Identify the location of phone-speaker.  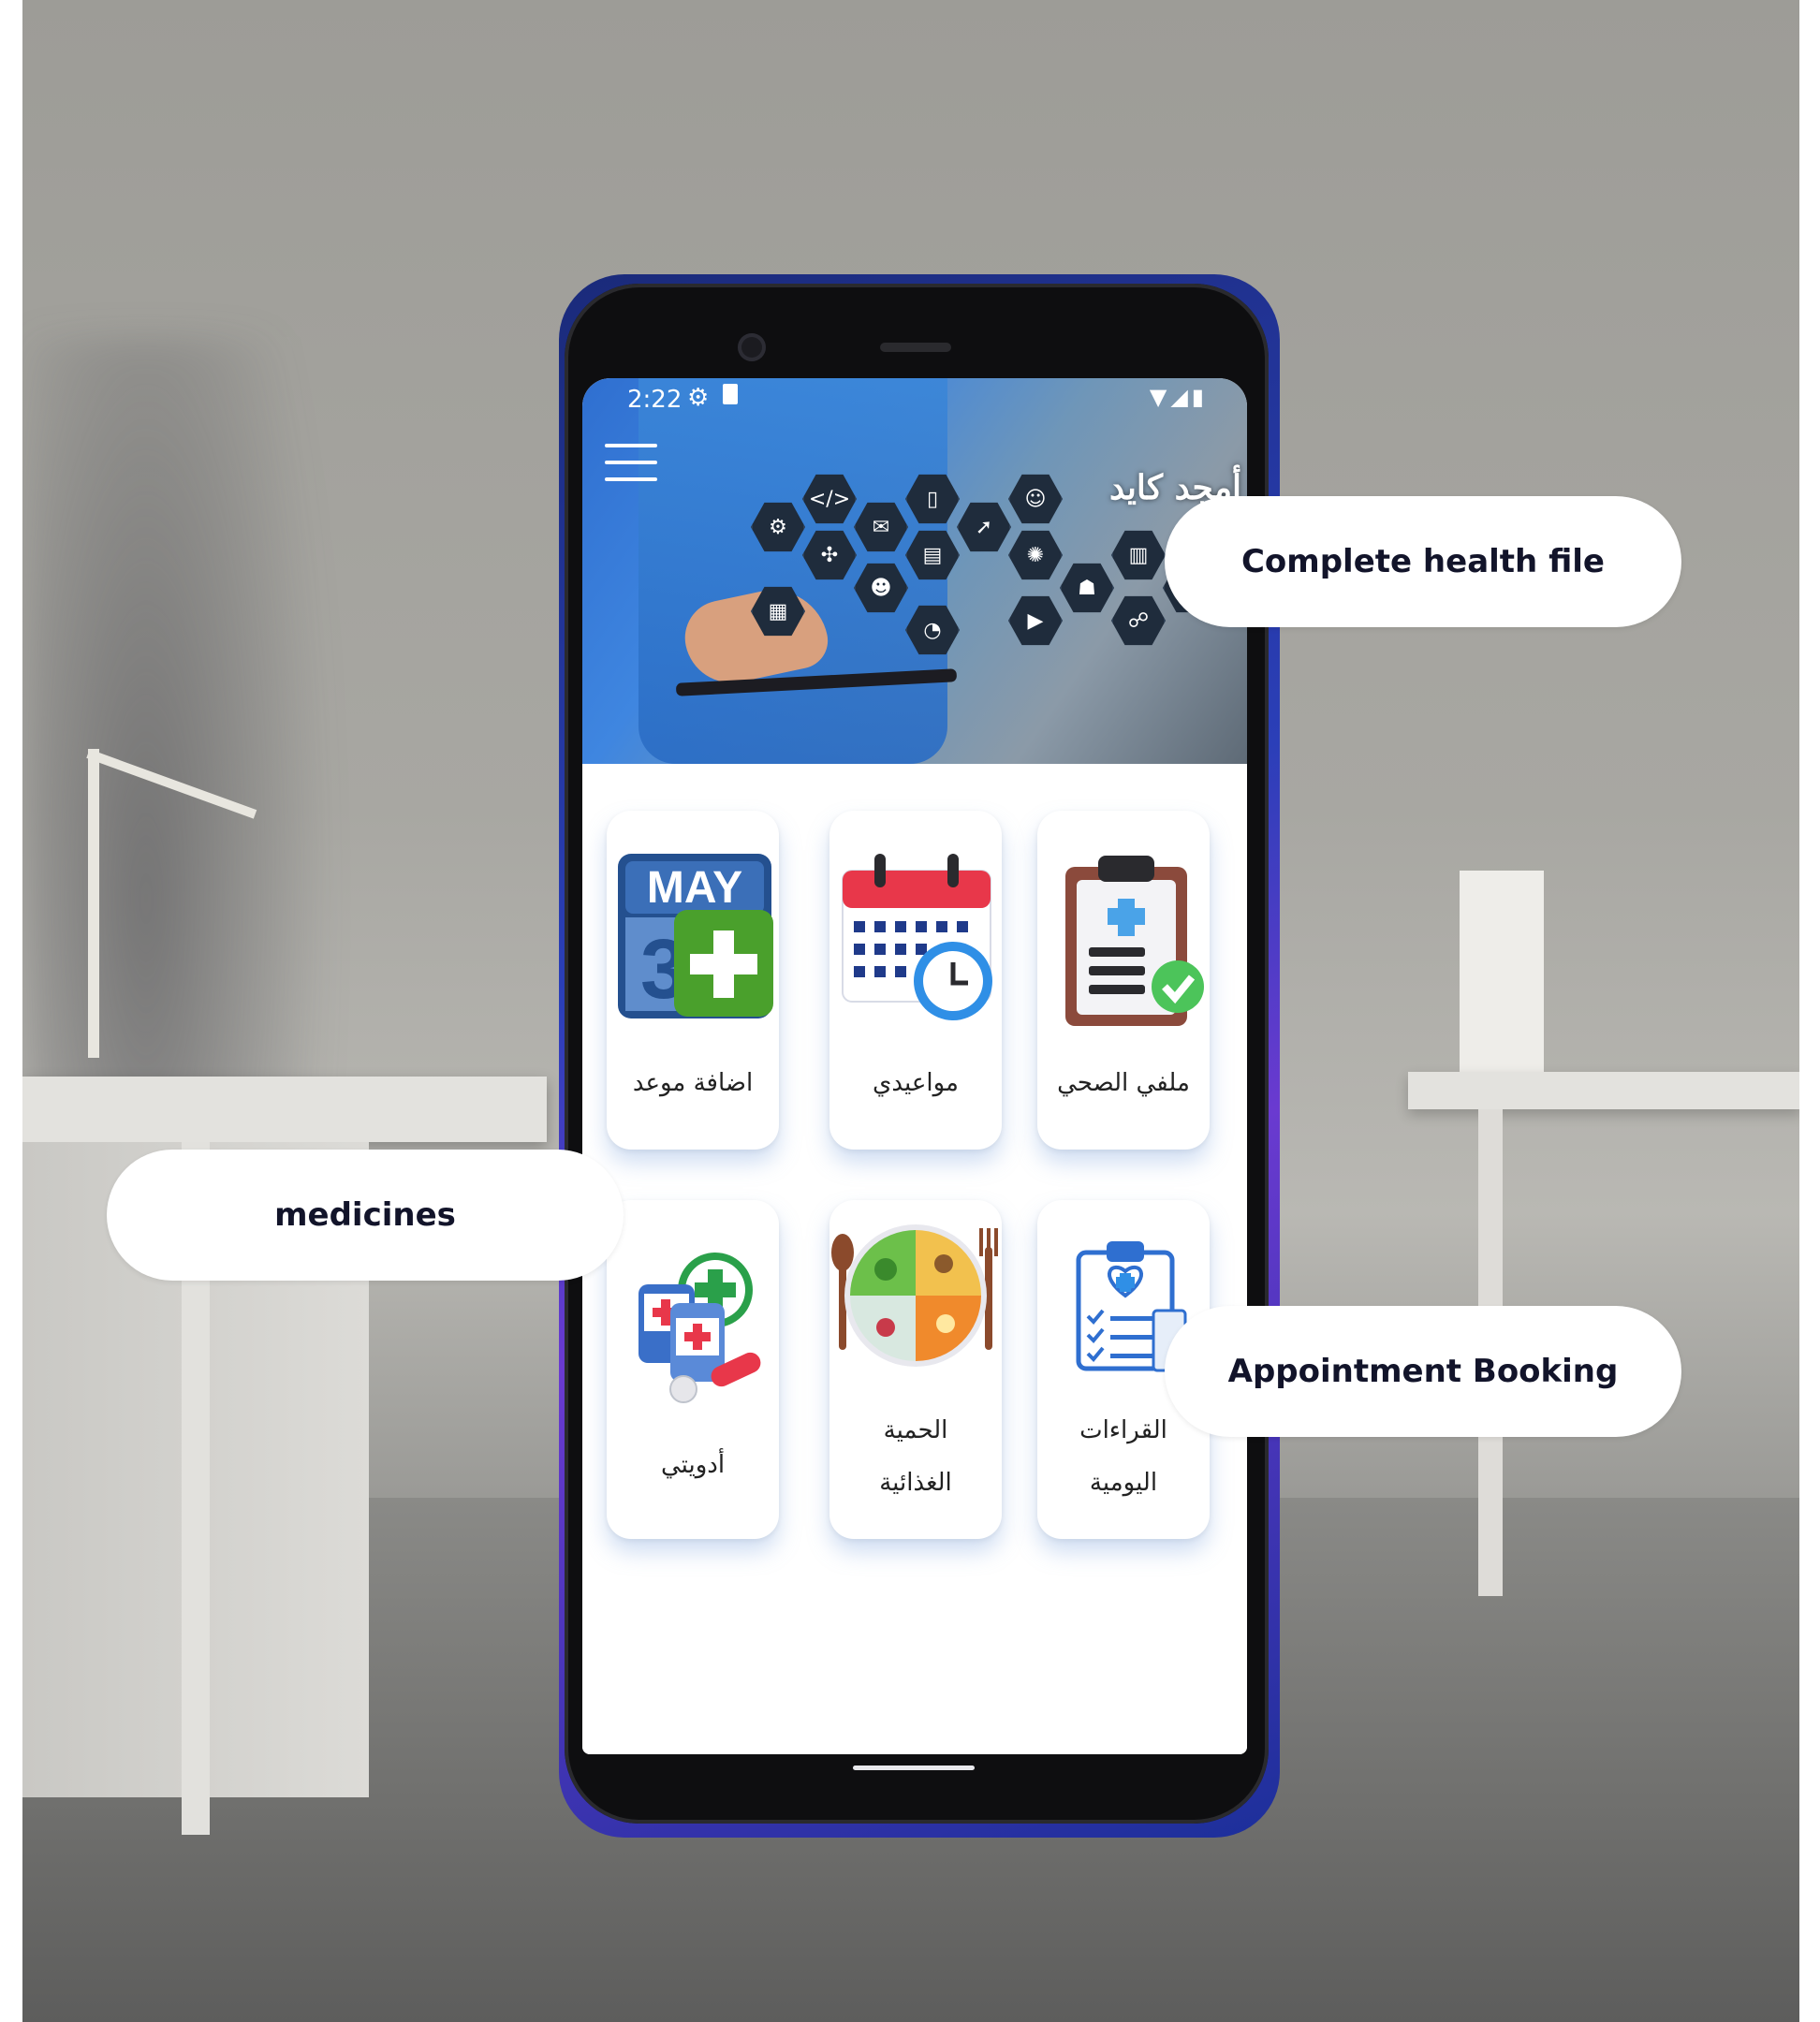
(915, 347).